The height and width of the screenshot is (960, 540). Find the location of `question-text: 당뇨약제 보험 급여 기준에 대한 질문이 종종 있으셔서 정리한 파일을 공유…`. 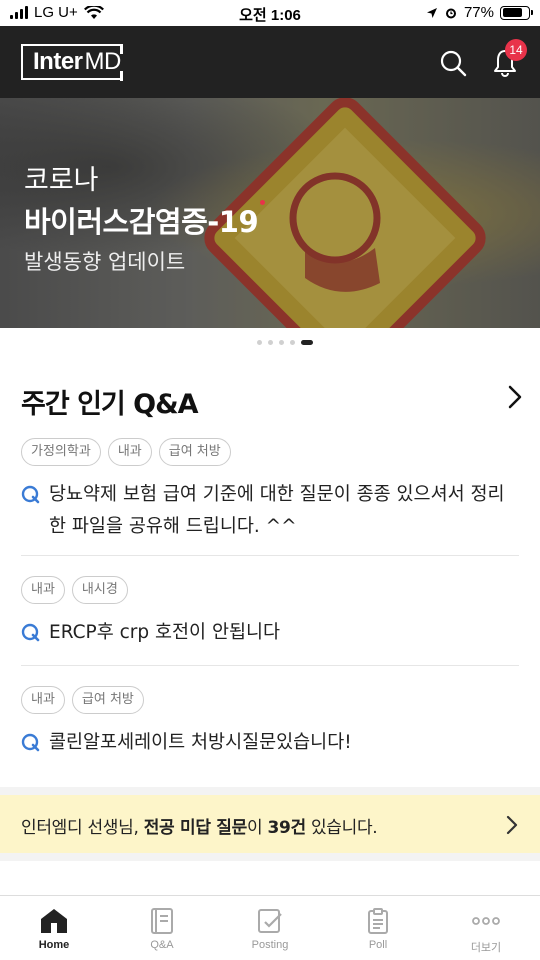

question-text: 당뇨약제 보험 급여 기준에 대한 질문이 종종 있으셔서 정리한 파일을 공유… is located at coordinates (284, 511).